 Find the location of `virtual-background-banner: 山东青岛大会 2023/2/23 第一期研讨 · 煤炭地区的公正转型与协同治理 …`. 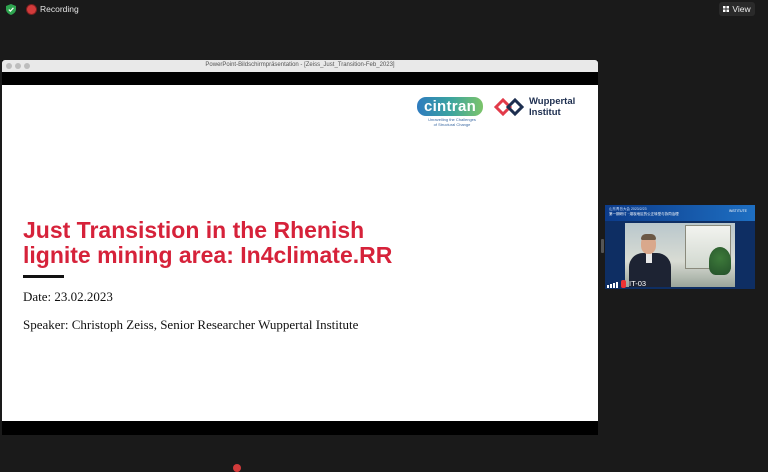

virtual-background-banner: 山东青岛大会 2023/2/23 第一期研讨 · 煤炭地区的公正转型与协同治理 … is located at coordinates (680, 213).